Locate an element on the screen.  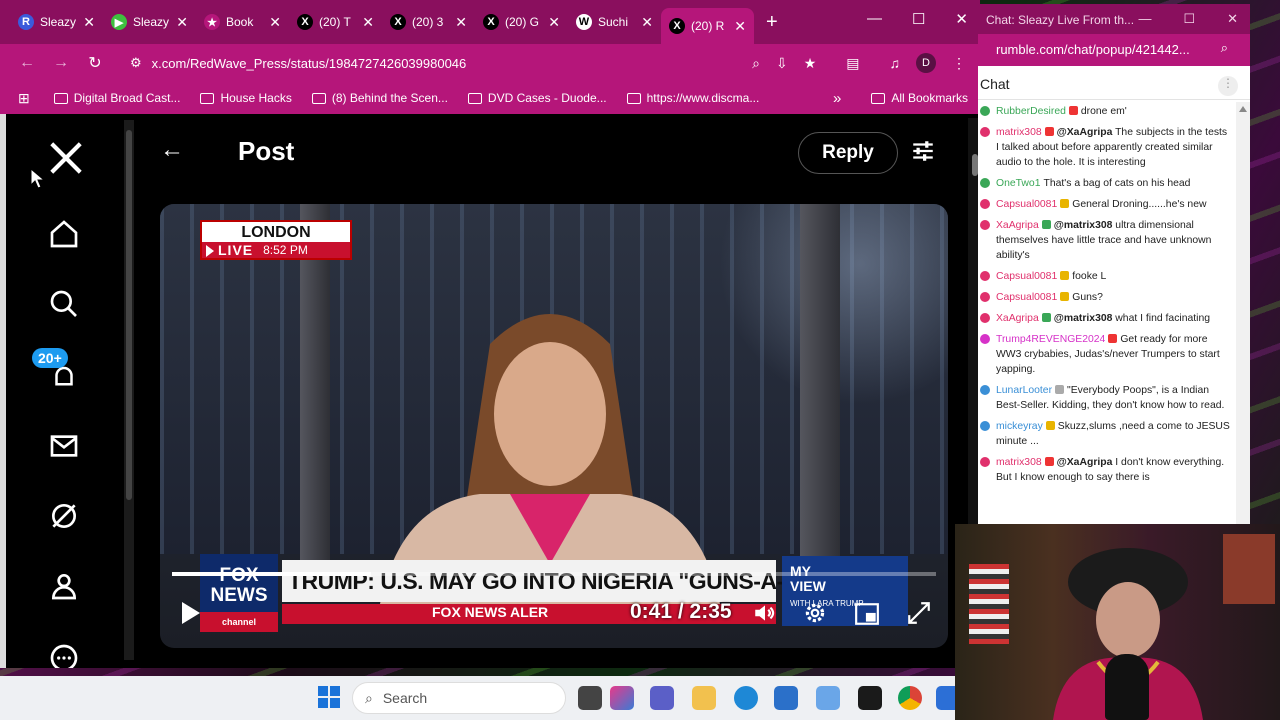
chat-header-title: Chat is located at coordinates (995, 84).